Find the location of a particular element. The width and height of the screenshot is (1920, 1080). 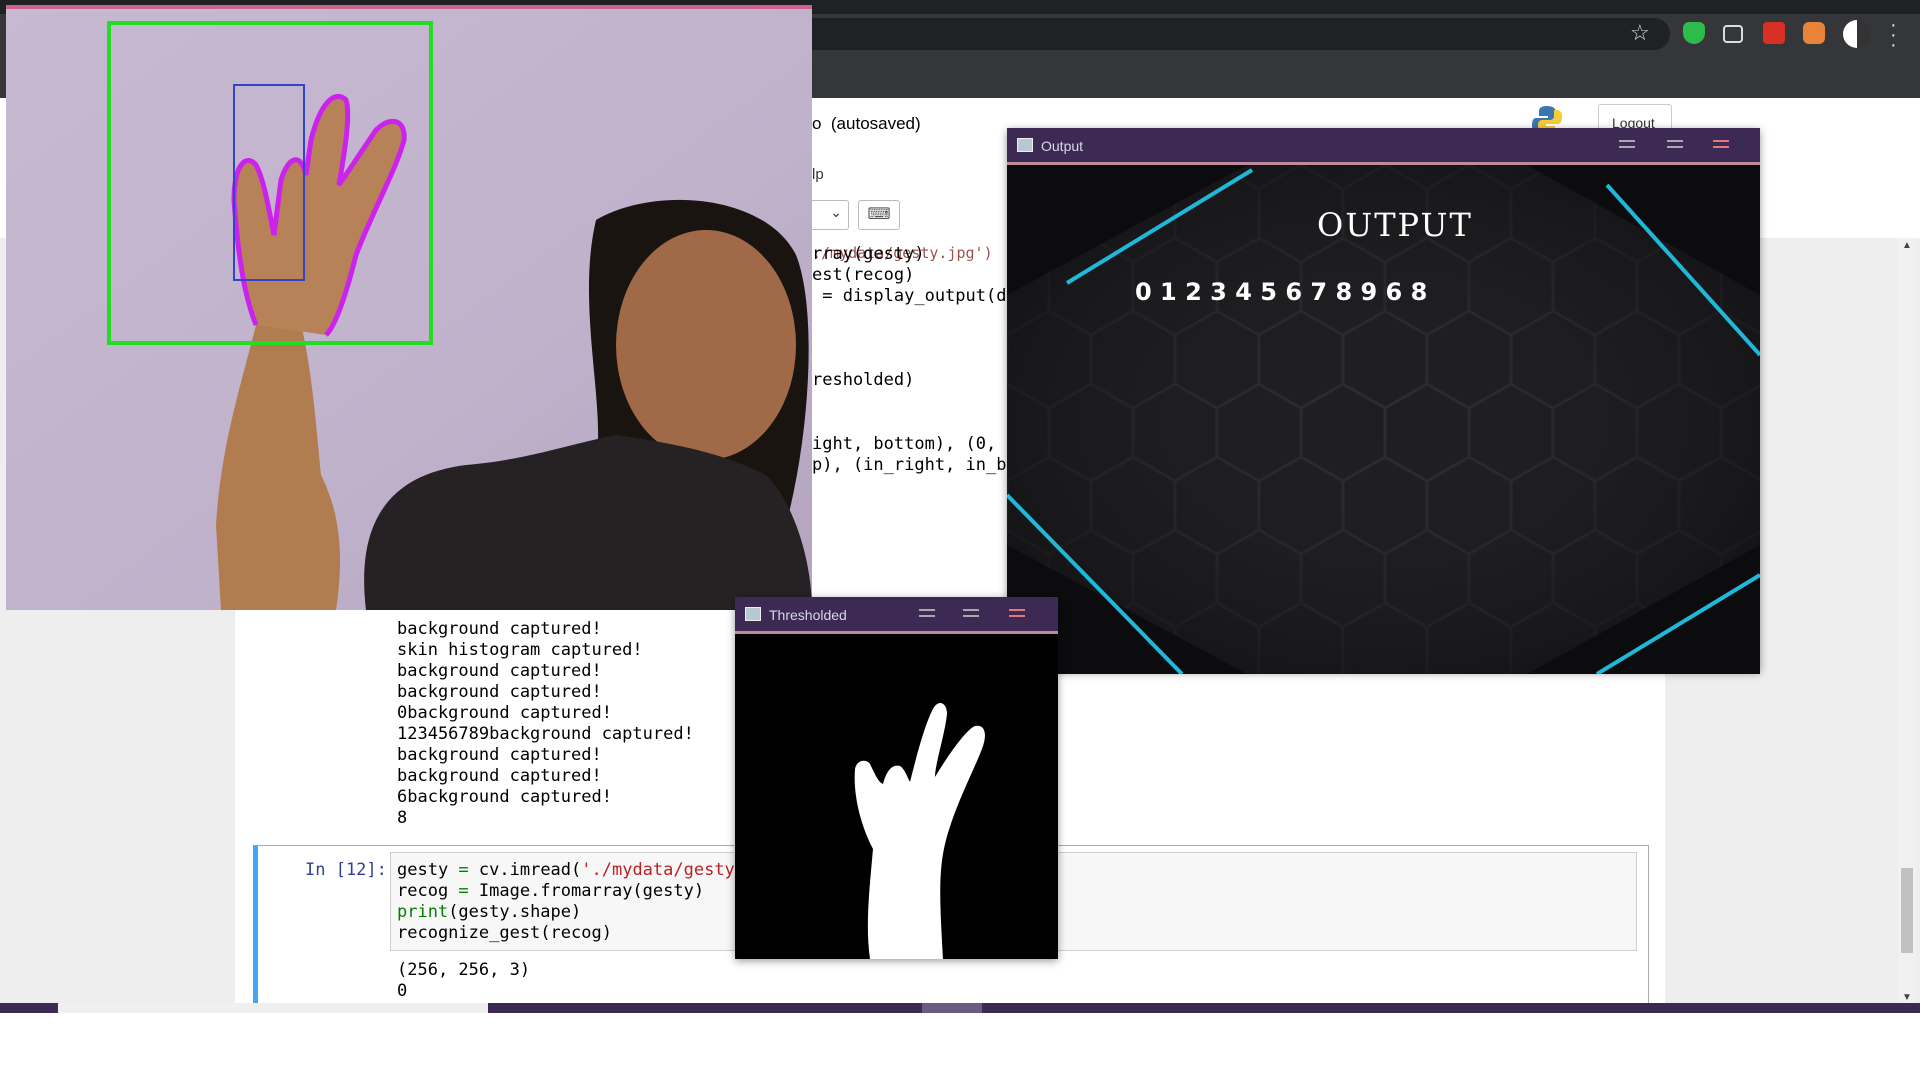

output-line: 6background captured! is located at coordinates (504, 797).